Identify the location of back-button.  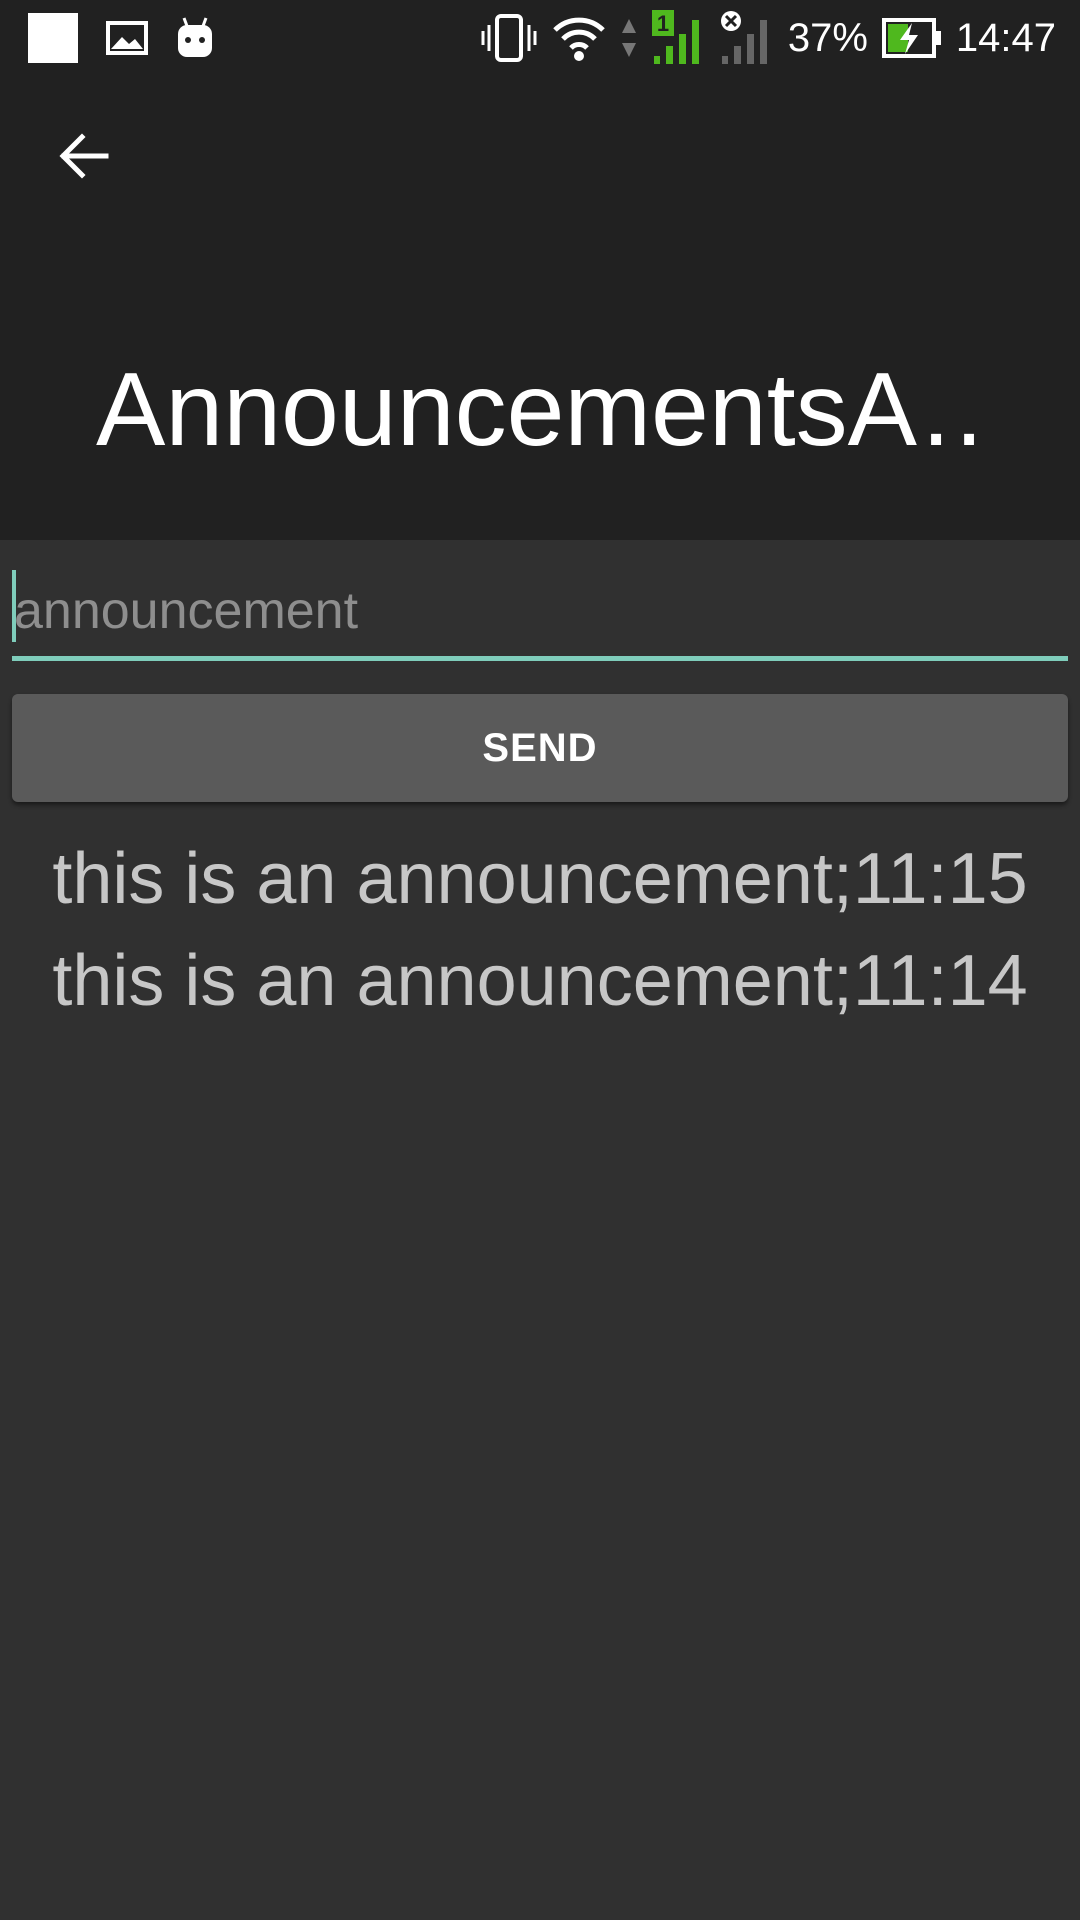
(84, 156).